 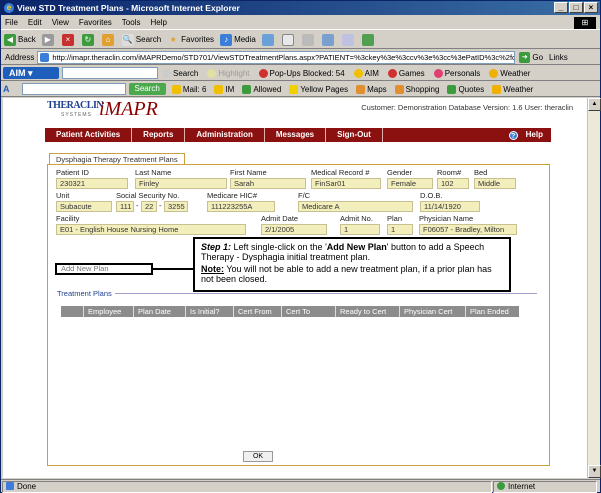 What do you see at coordinates (446, 218) in the screenshot?
I see `label-physician: Physician Name` at bounding box center [446, 218].